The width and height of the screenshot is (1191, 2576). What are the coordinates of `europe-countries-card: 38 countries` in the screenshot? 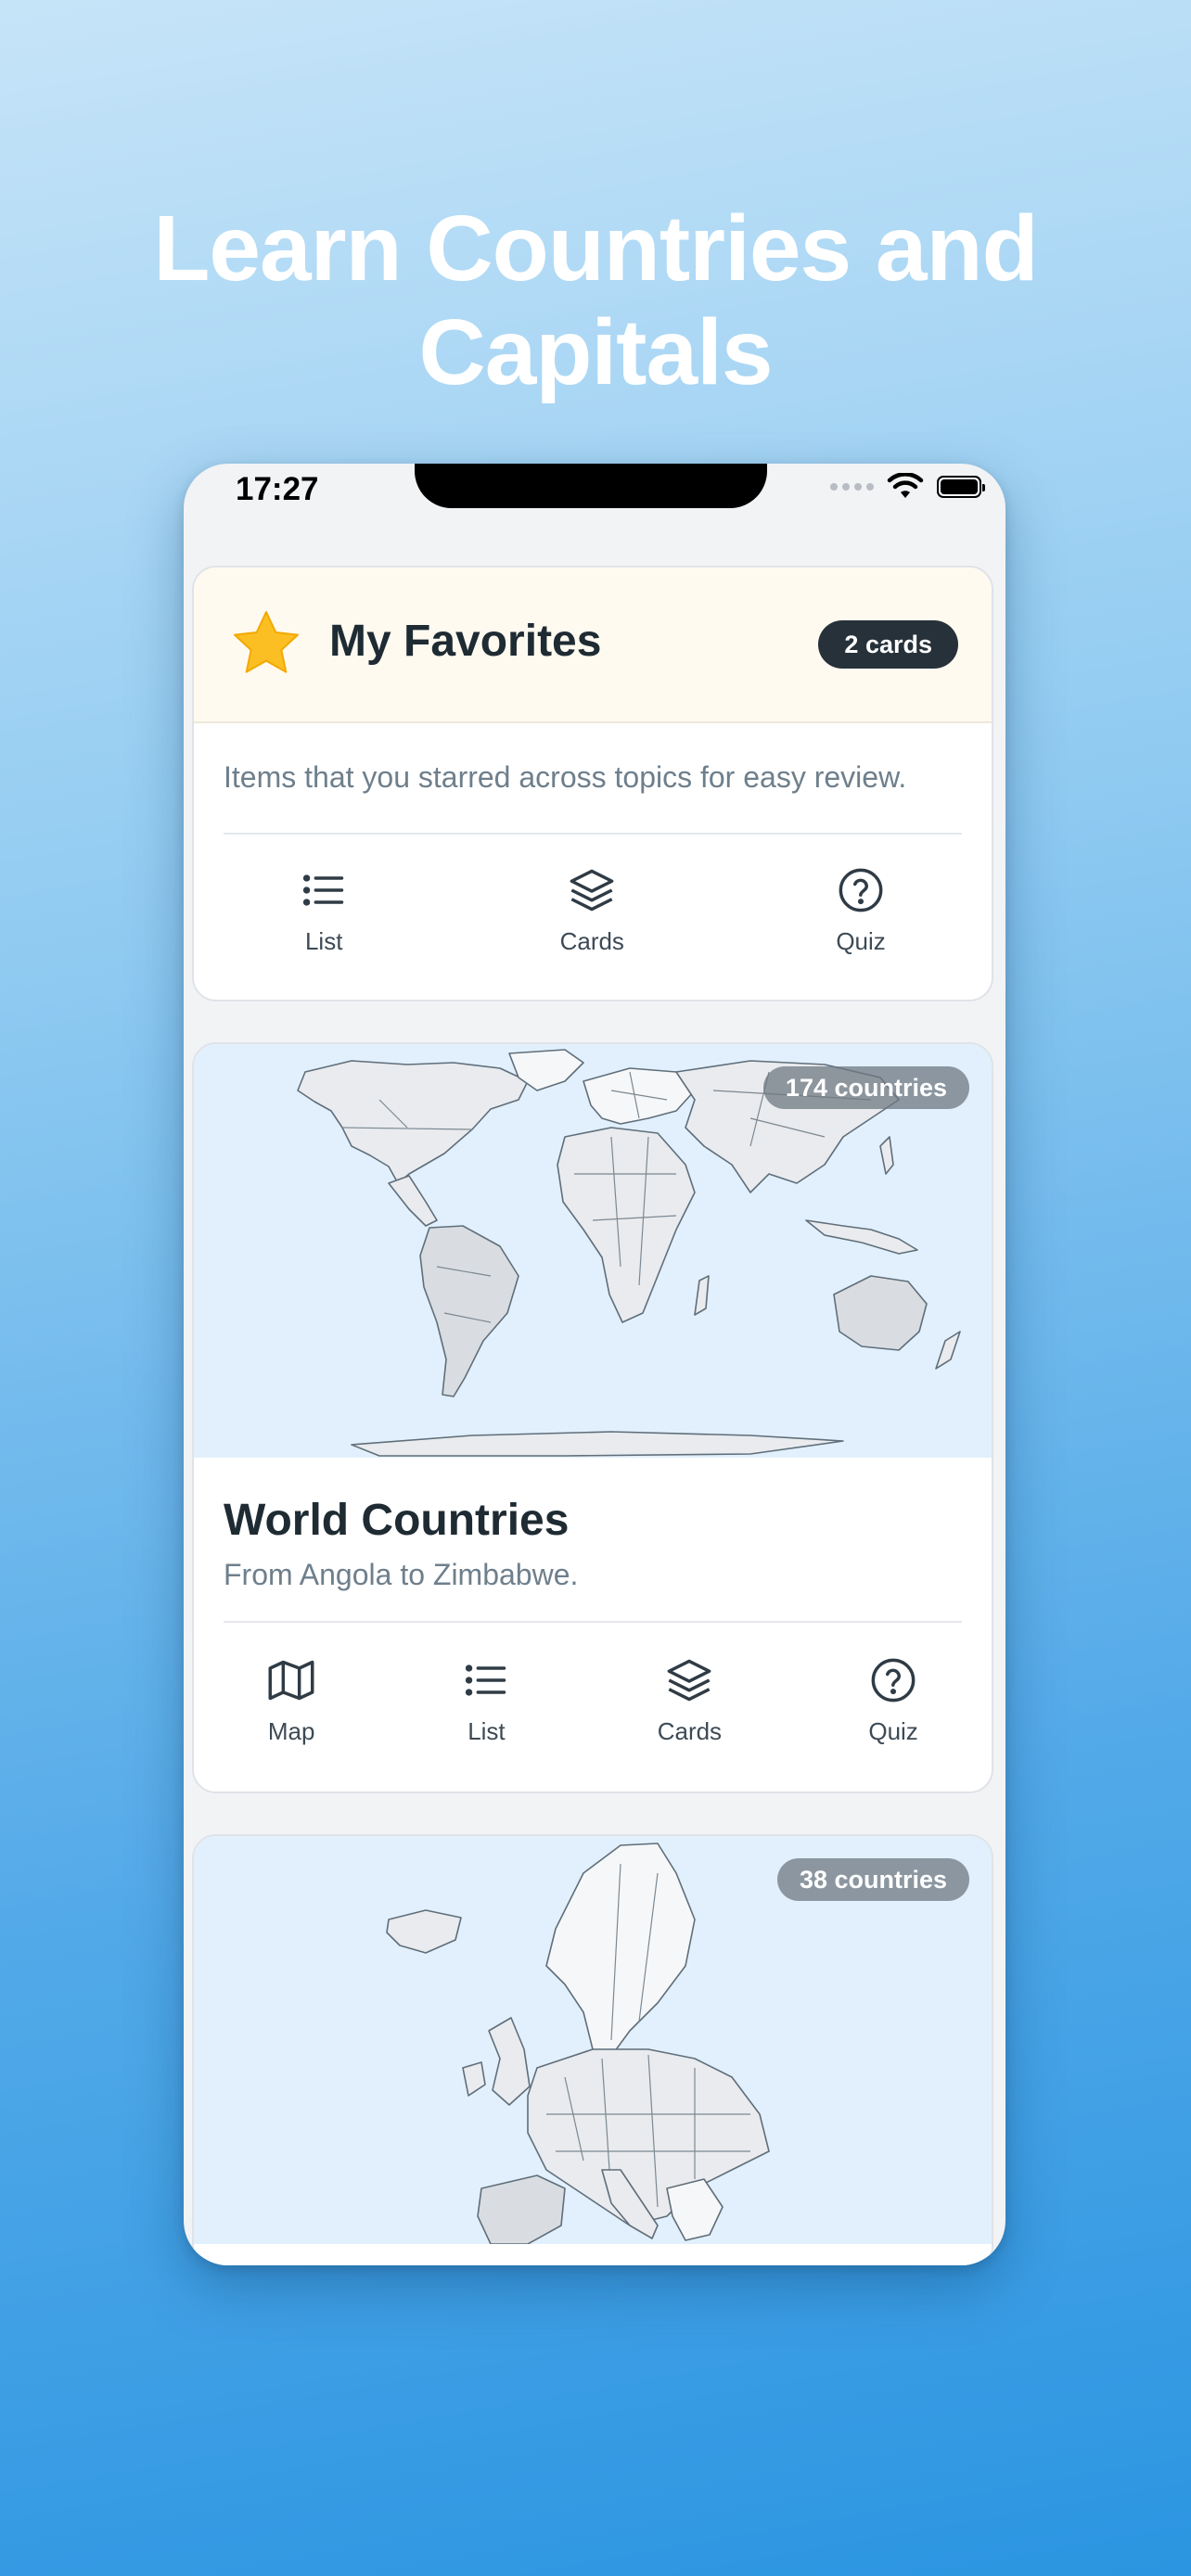 It's located at (592, 2049).